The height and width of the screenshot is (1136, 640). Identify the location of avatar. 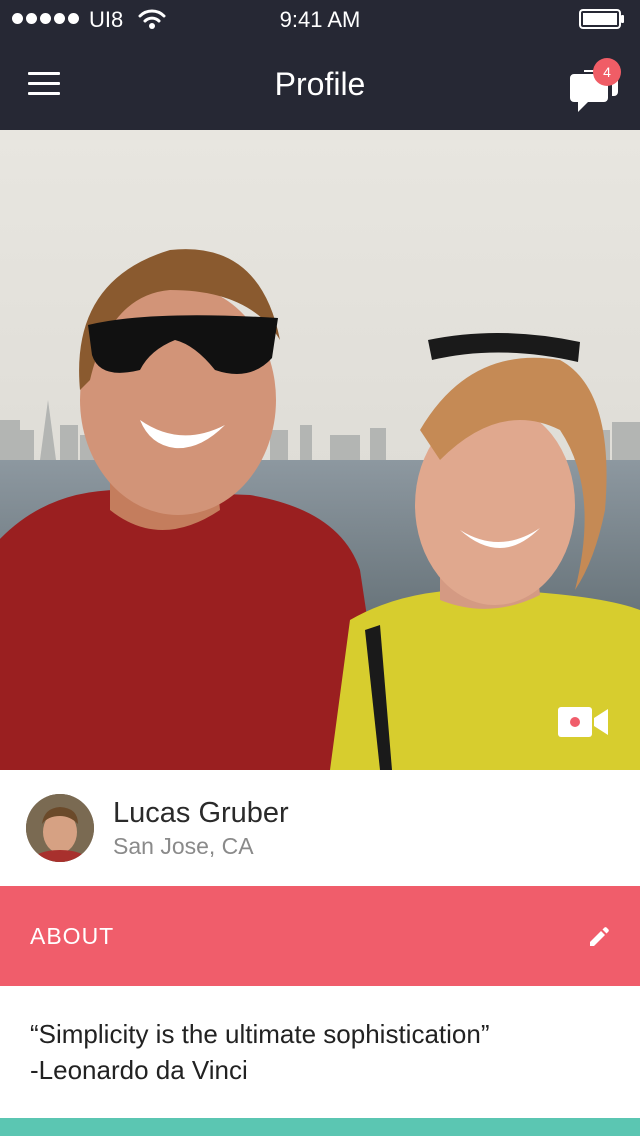
(60, 828).